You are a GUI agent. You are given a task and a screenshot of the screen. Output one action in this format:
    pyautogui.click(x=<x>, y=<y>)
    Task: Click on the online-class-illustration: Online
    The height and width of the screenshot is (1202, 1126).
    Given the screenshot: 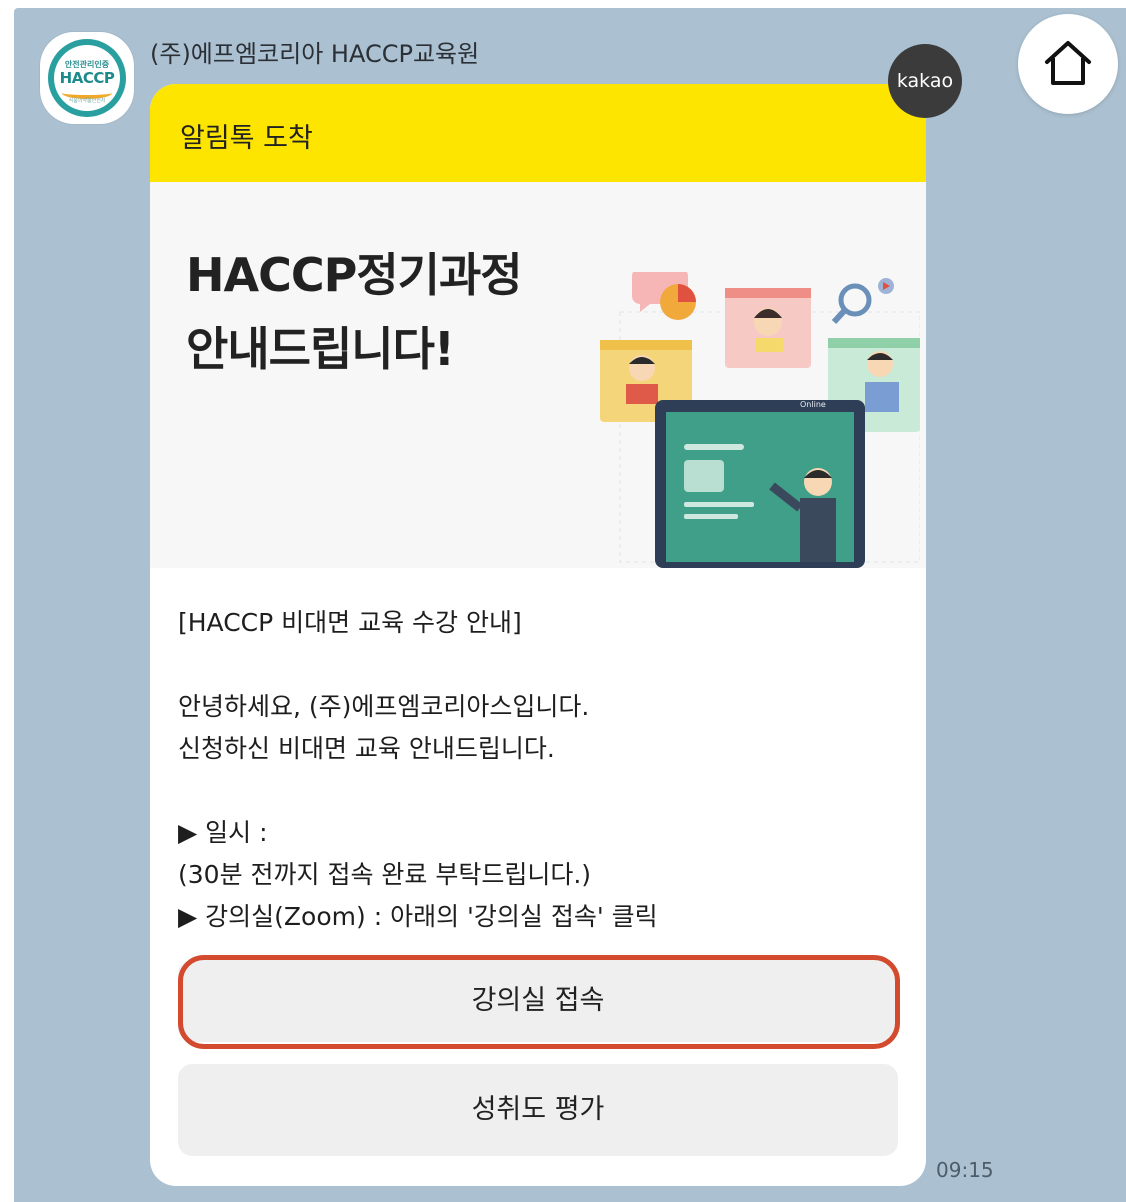 What is the action you would take?
    pyautogui.click(x=755, y=420)
    